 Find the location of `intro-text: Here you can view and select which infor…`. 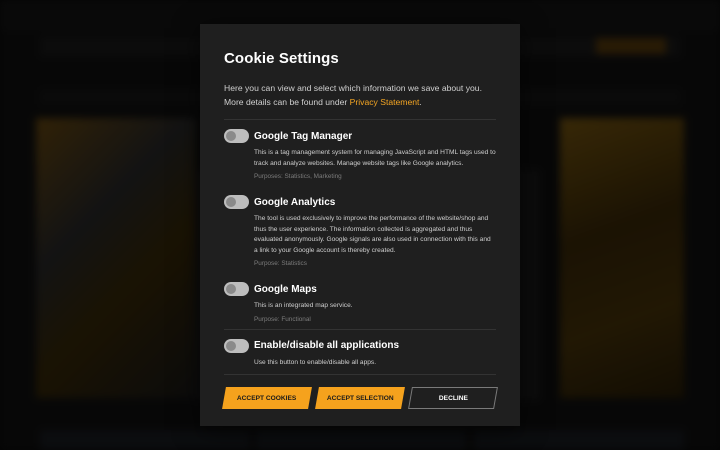

intro-text: Here you can view and select which infor… is located at coordinates (360, 95).